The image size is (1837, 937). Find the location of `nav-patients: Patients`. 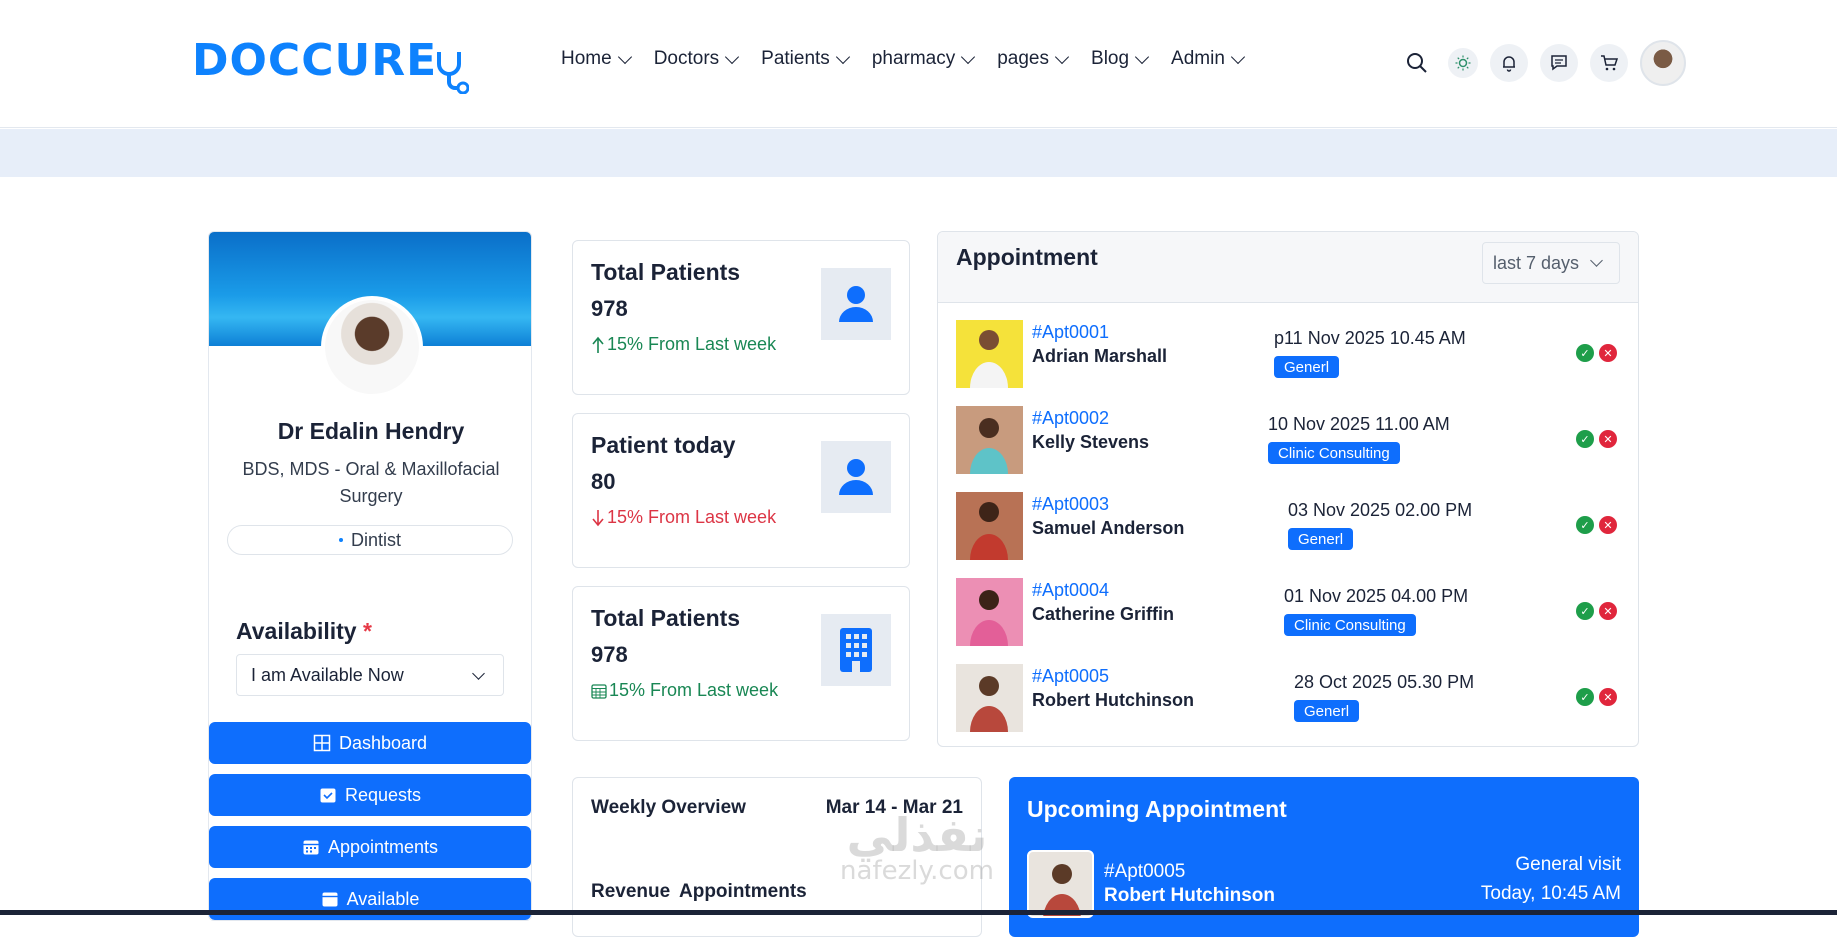

nav-patients: Patients is located at coordinates (805, 59).